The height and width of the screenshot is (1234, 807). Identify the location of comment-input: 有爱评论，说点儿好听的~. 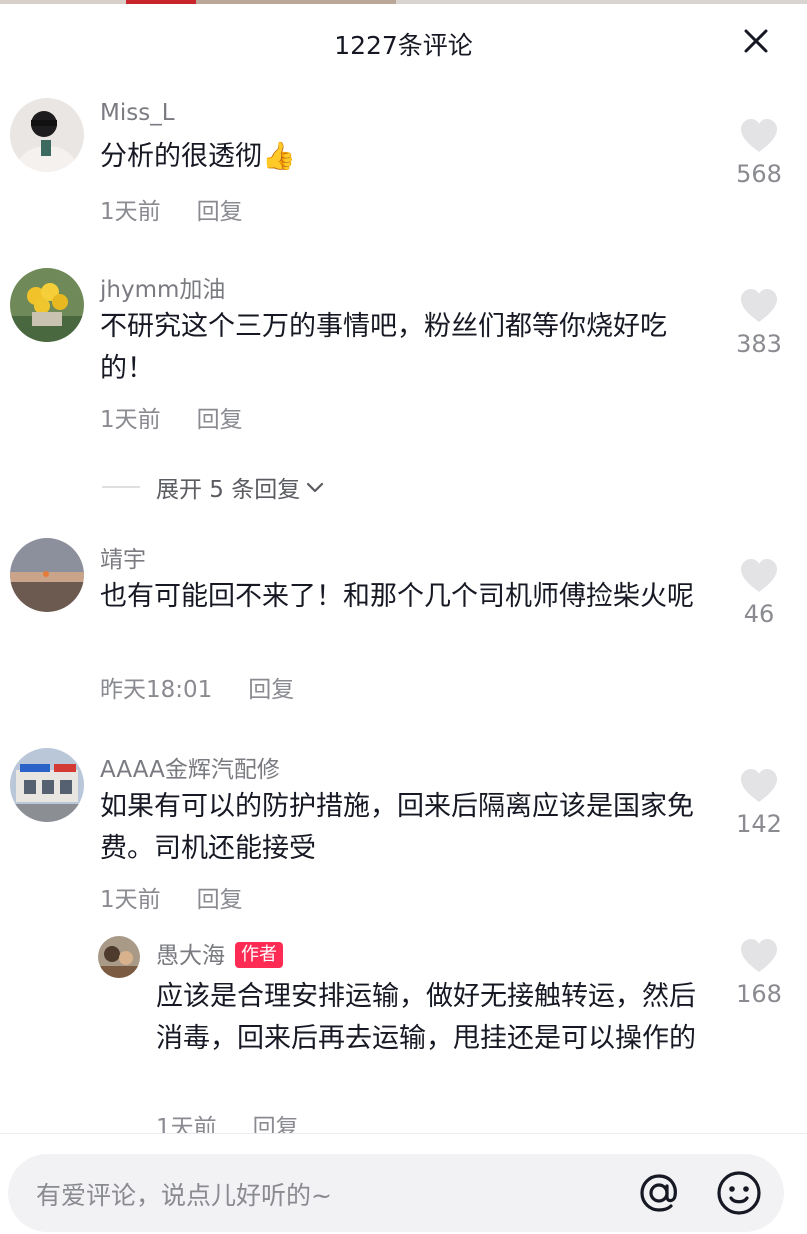
(396, 1193).